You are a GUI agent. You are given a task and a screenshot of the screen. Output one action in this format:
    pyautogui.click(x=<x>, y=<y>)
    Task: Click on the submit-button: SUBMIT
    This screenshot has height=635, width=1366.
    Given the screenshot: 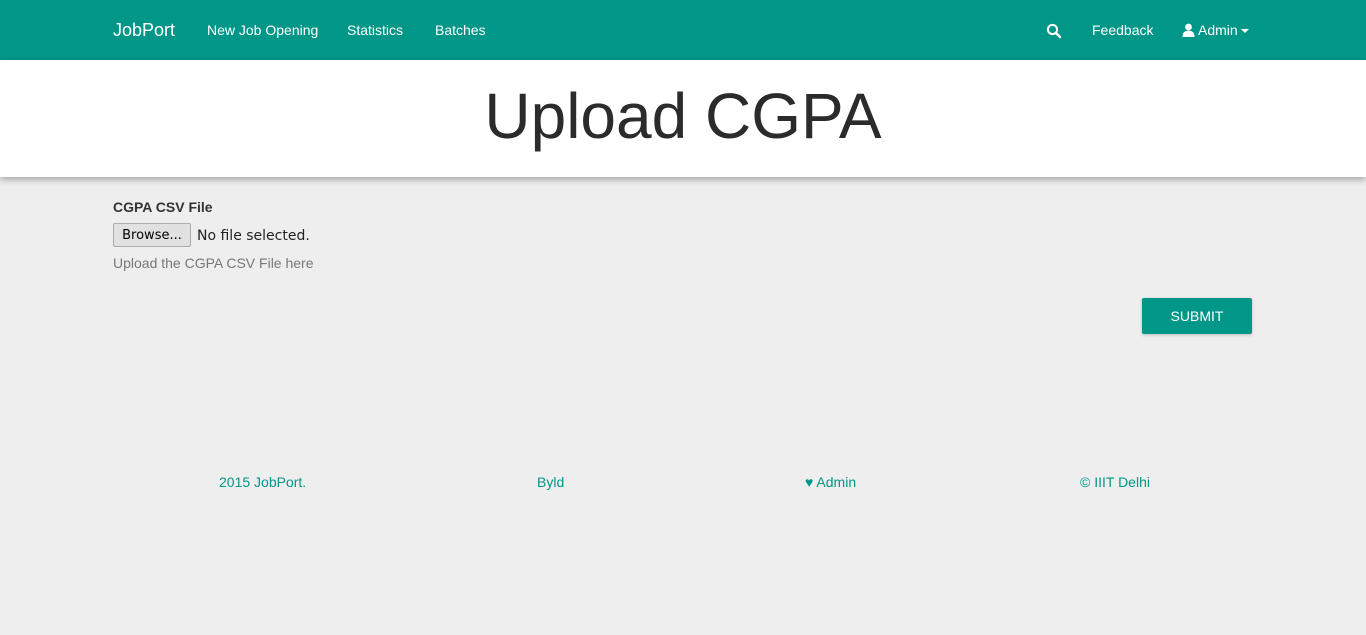 What is the action you would take?
    pyautogui.click(x=1197, y=316)
    